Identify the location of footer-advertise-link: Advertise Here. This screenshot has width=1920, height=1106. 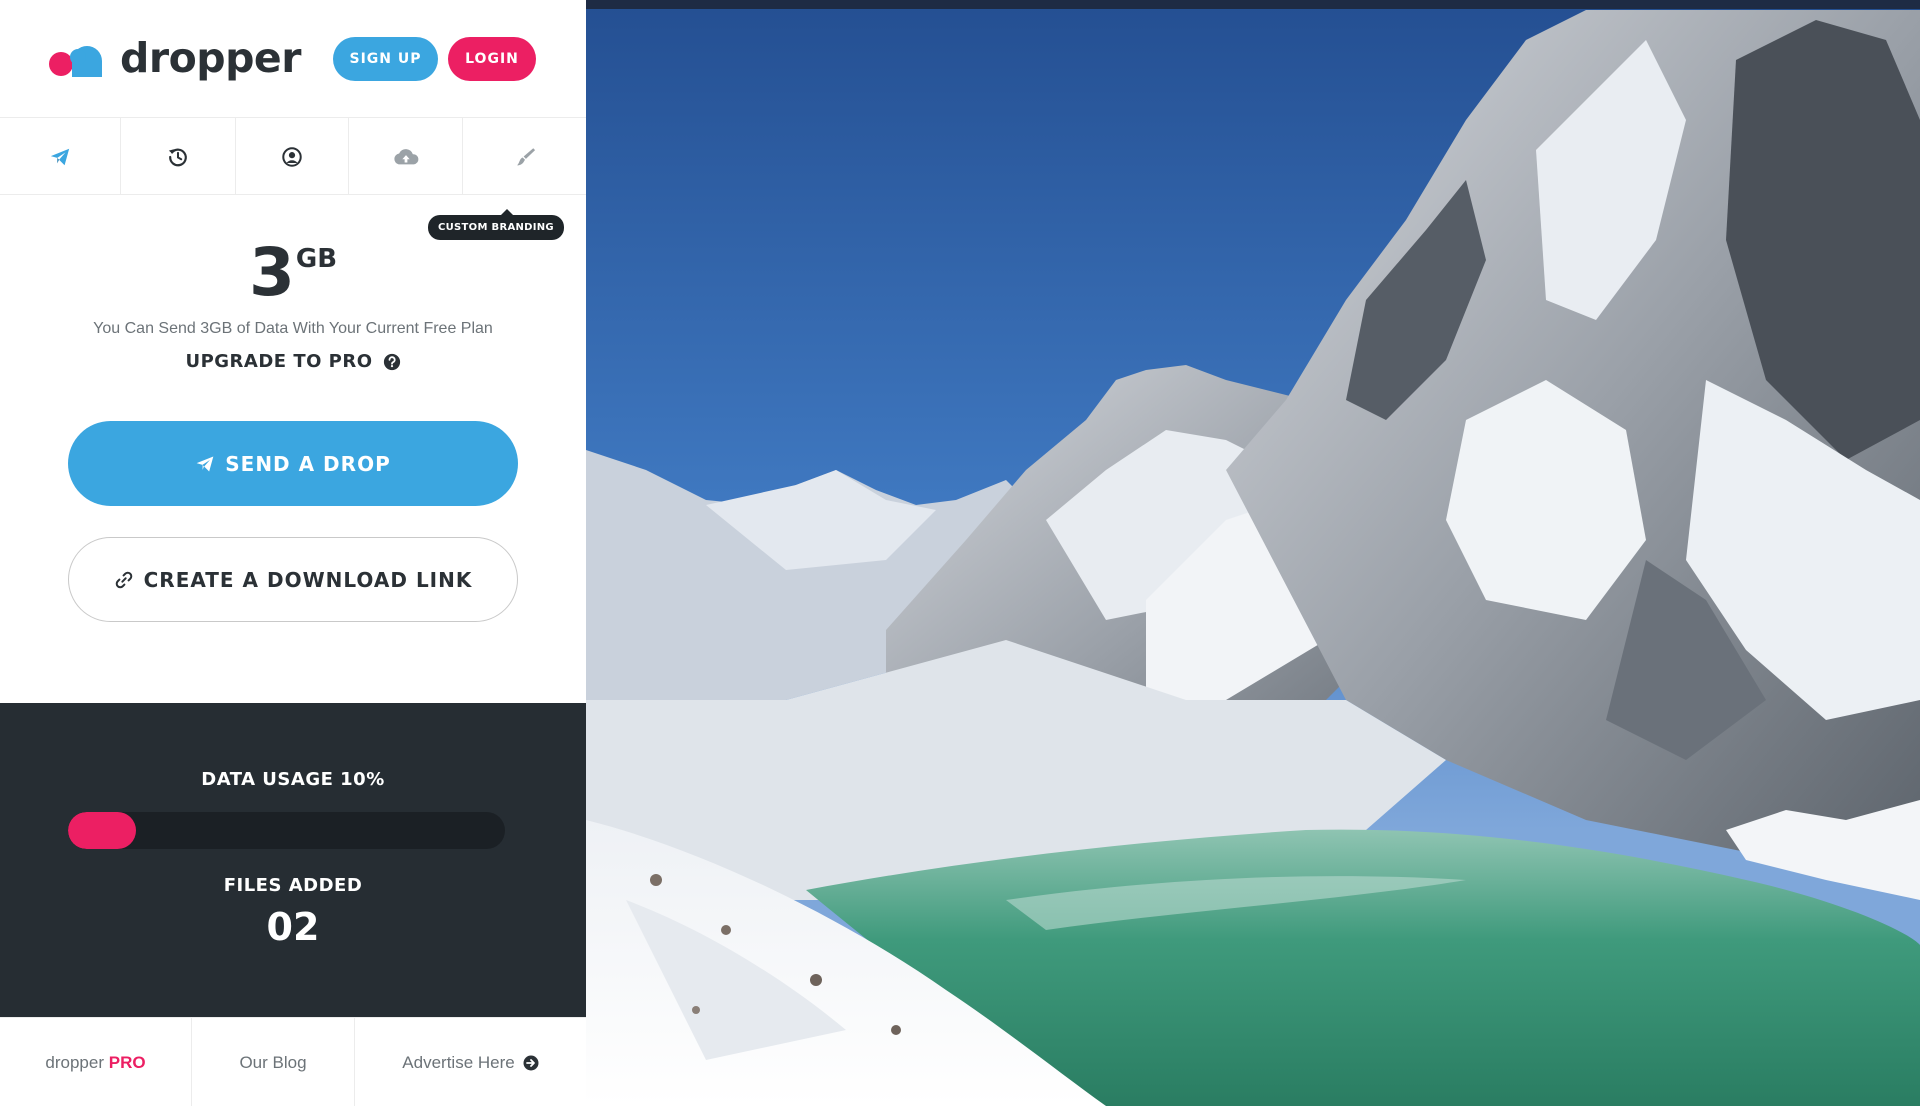
(470, 1062).